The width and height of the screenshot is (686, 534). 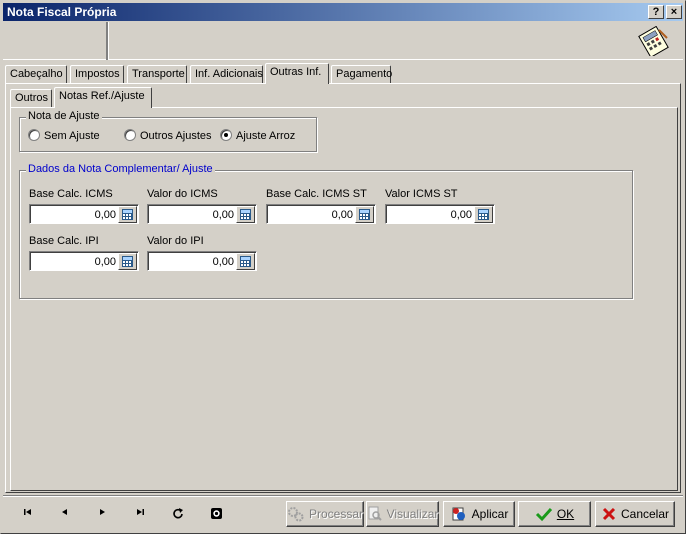 What do you see at coordinates (316, 194) in the screenshot?
I see `base-calc-icms-st-label: Base Calc. ICMS ST` at bounding box center [316, 194].